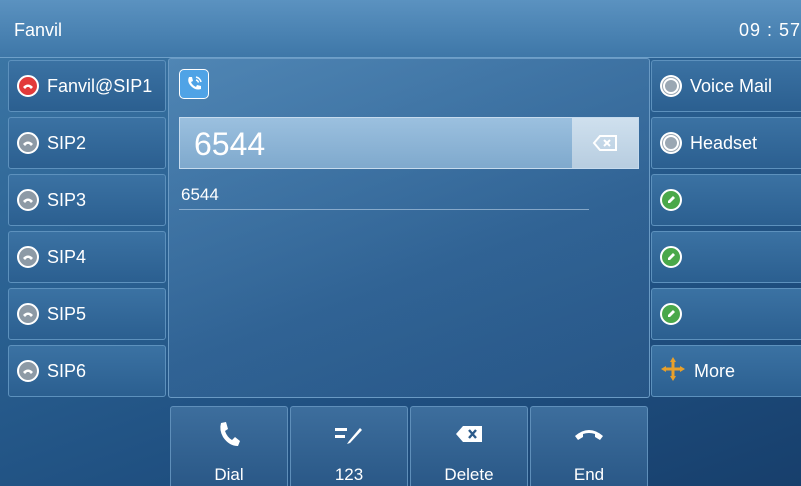 This screenshot has width=801, height=486. What do you see at coordinates (67, 370) in the screenshot?
I see `line-key-label: SIP6` at bounding box center [67, 370].